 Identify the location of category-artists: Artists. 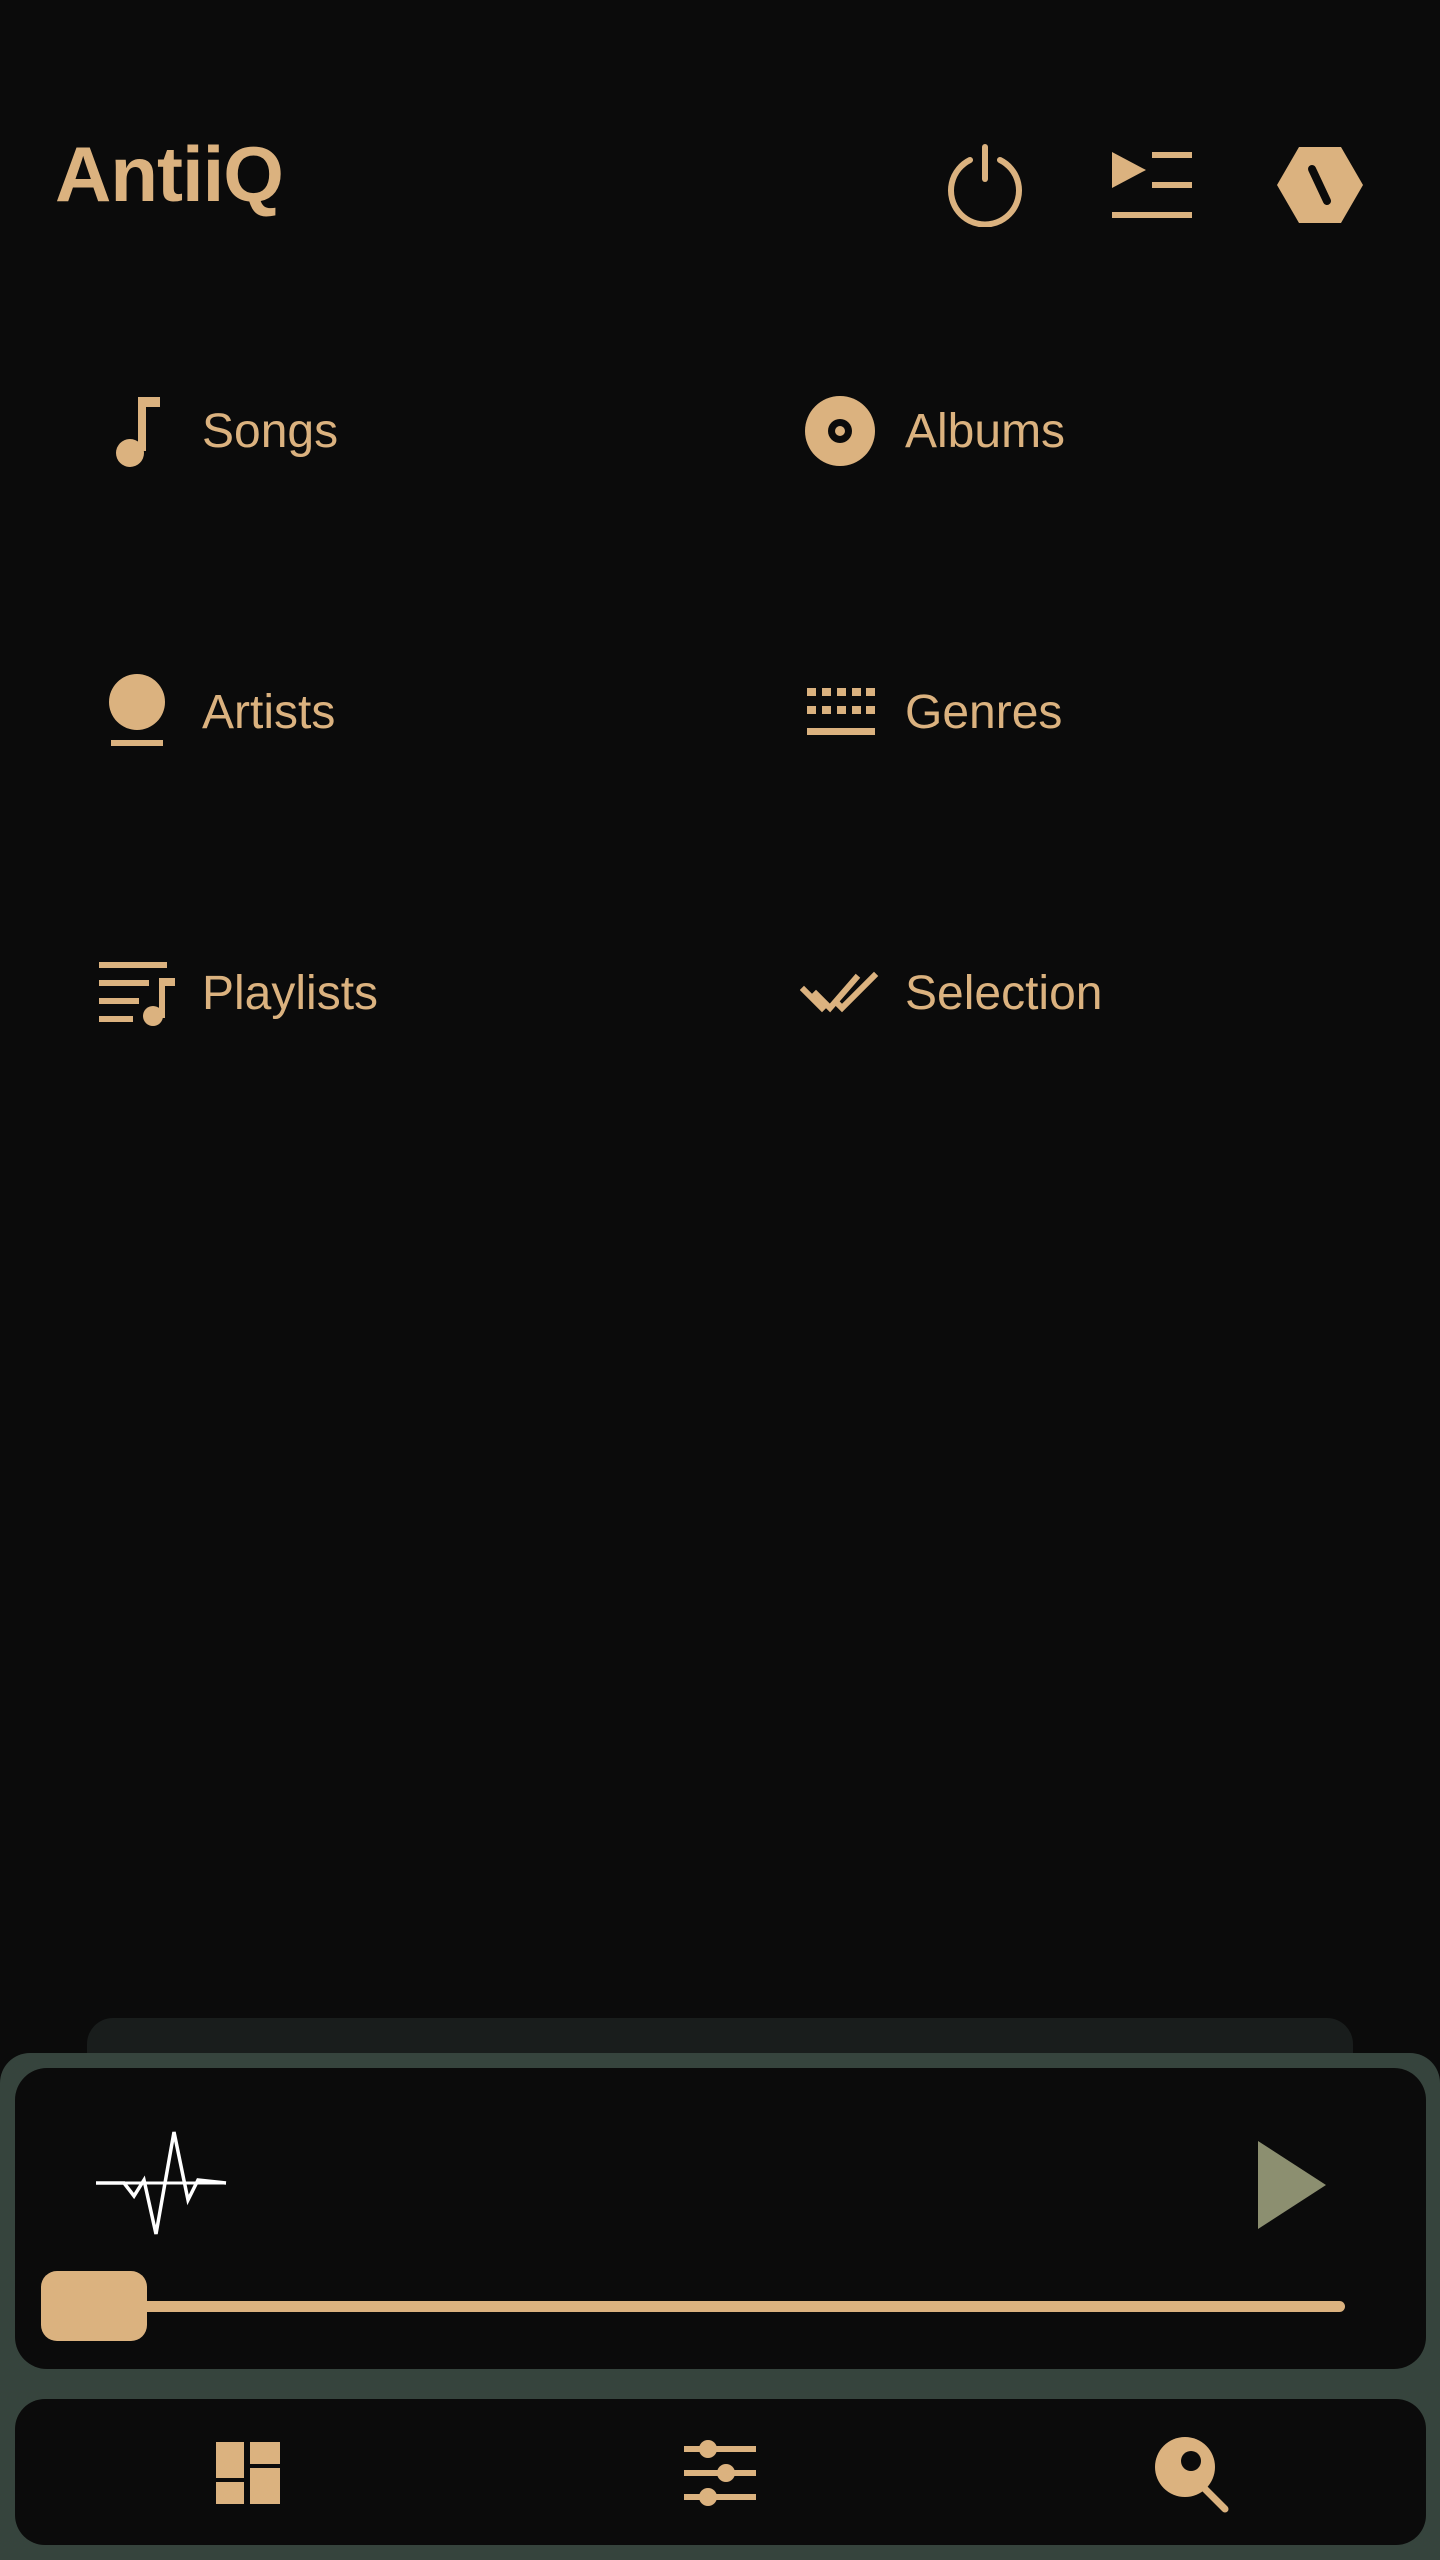
(300, 712).